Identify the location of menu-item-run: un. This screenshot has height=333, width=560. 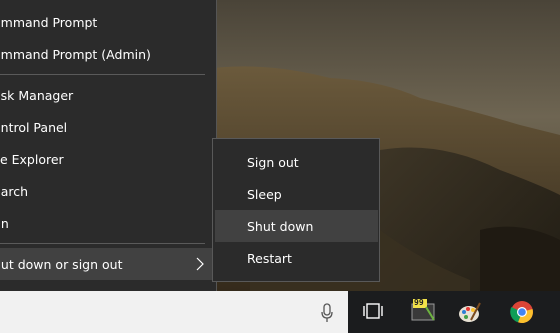
(108, 223).